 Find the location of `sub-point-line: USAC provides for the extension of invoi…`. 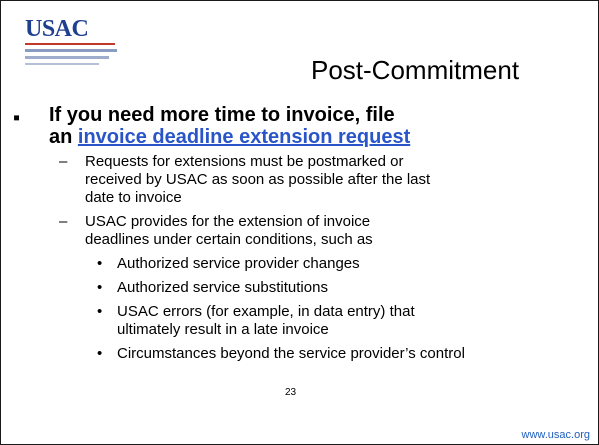

sub-point-line: USAC provides for the extension of invoi… is located at coordinates (228, 221).